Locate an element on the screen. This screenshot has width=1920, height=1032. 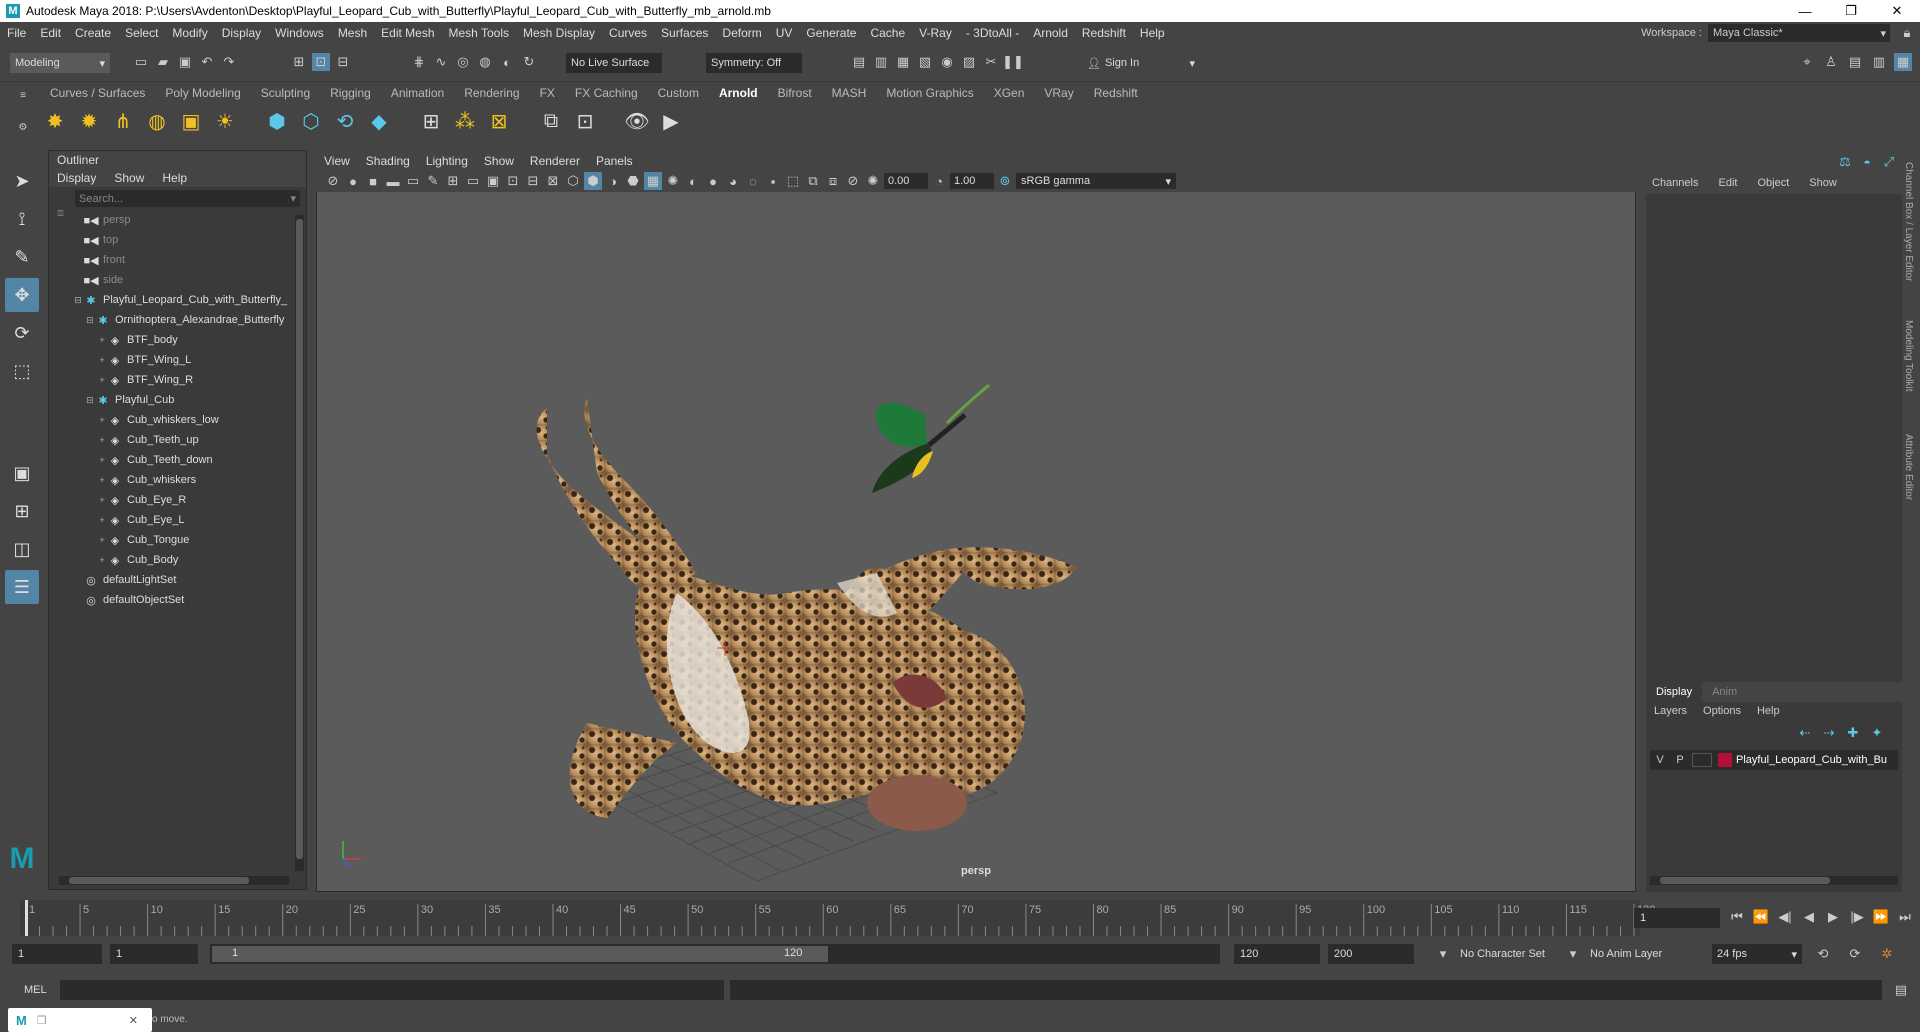
outliner-item: ■◀ side is located at coordinates (177, 280).